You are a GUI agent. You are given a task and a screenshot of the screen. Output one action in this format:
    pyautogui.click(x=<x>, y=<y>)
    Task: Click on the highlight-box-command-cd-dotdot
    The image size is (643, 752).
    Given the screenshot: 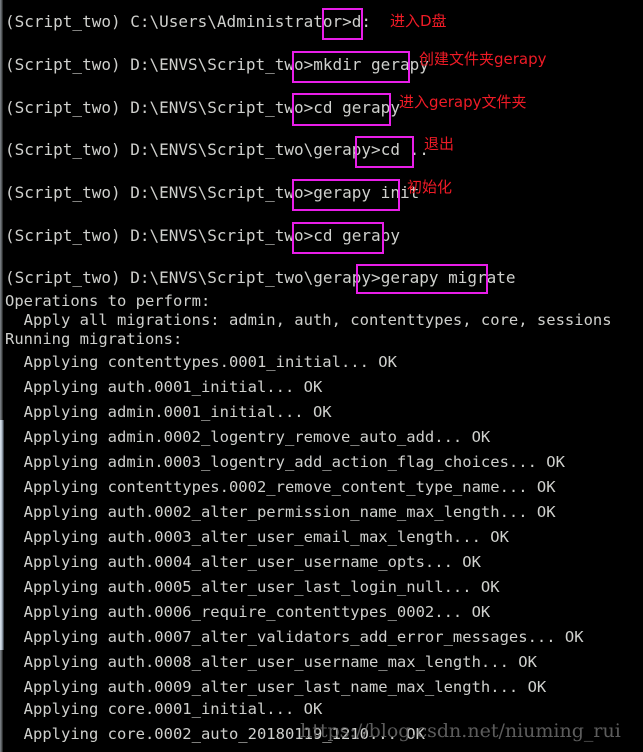 What is the action you would take?
    pyautogui.click(x=384, y=152)
    